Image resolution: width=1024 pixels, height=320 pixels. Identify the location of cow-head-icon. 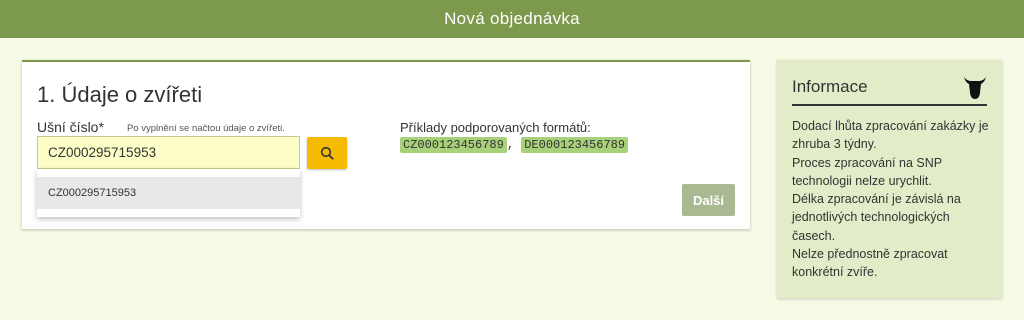
(975, 88).